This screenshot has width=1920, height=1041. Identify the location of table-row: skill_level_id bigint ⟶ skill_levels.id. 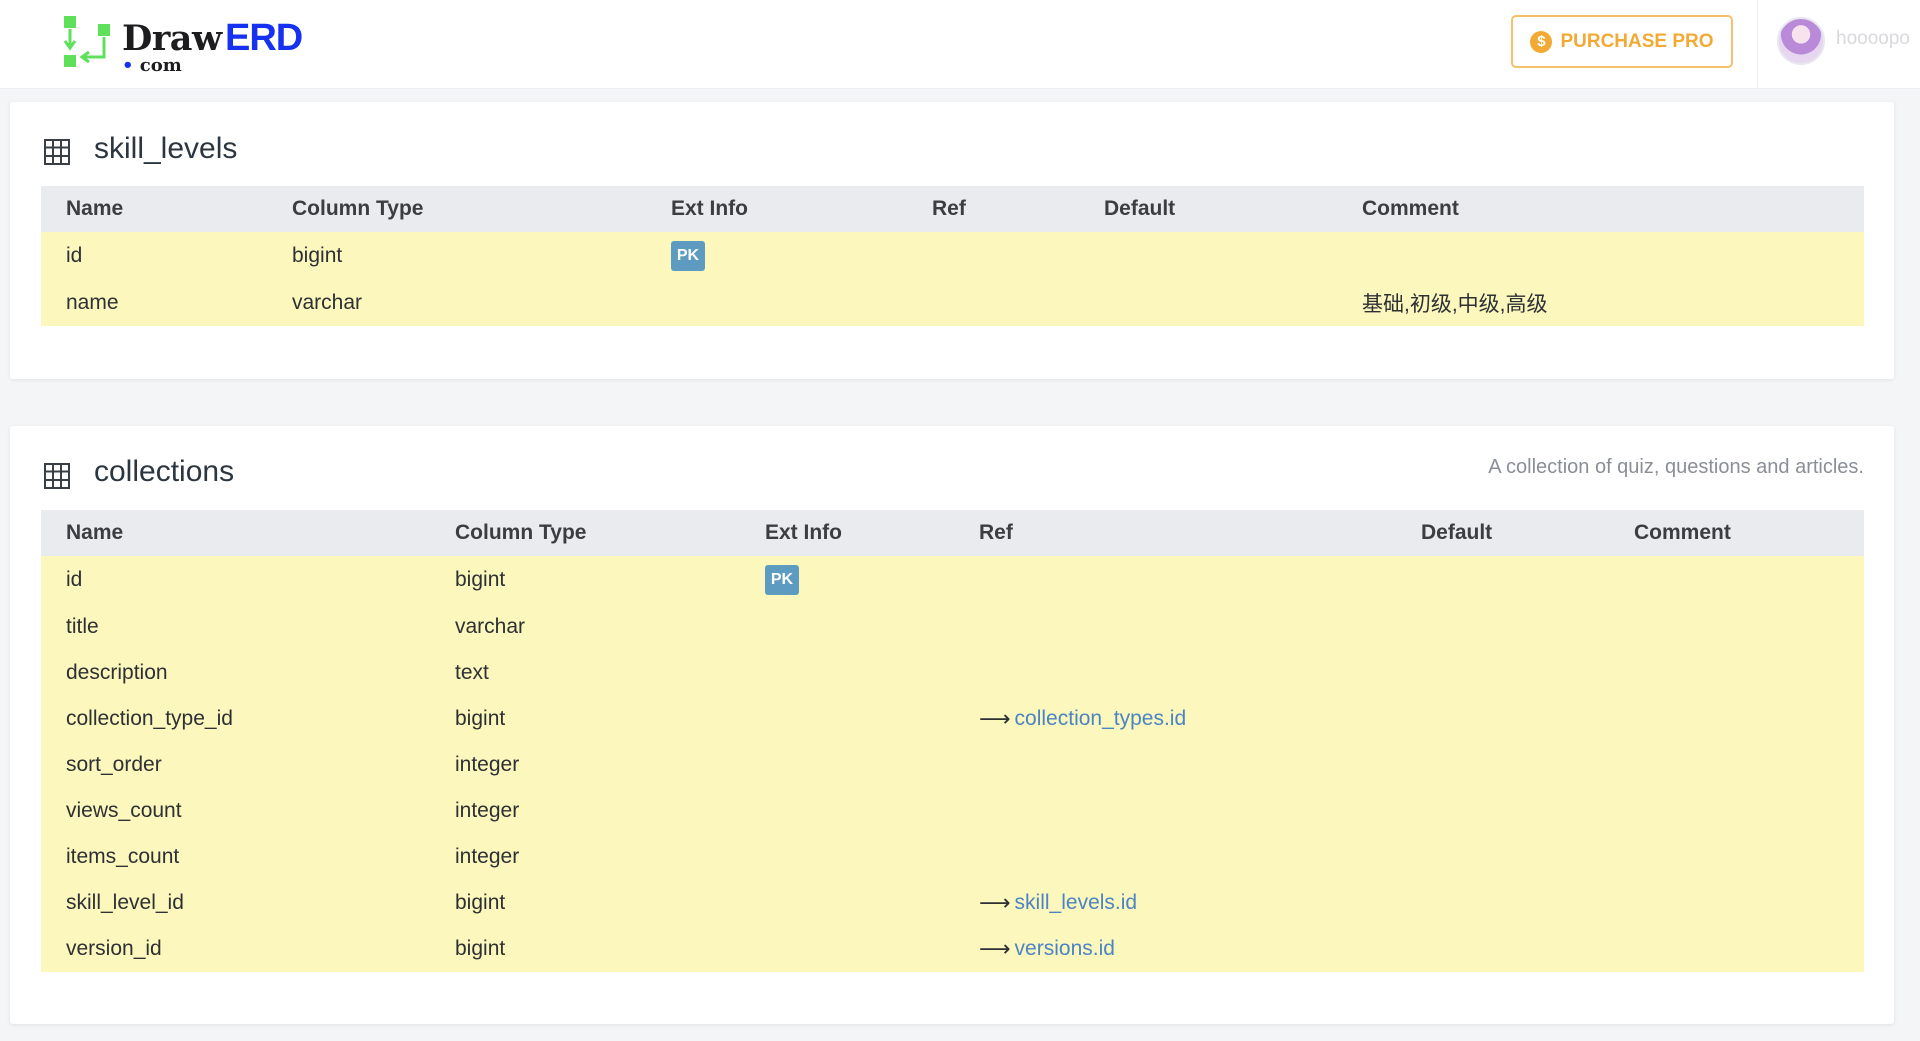
(952, 903).